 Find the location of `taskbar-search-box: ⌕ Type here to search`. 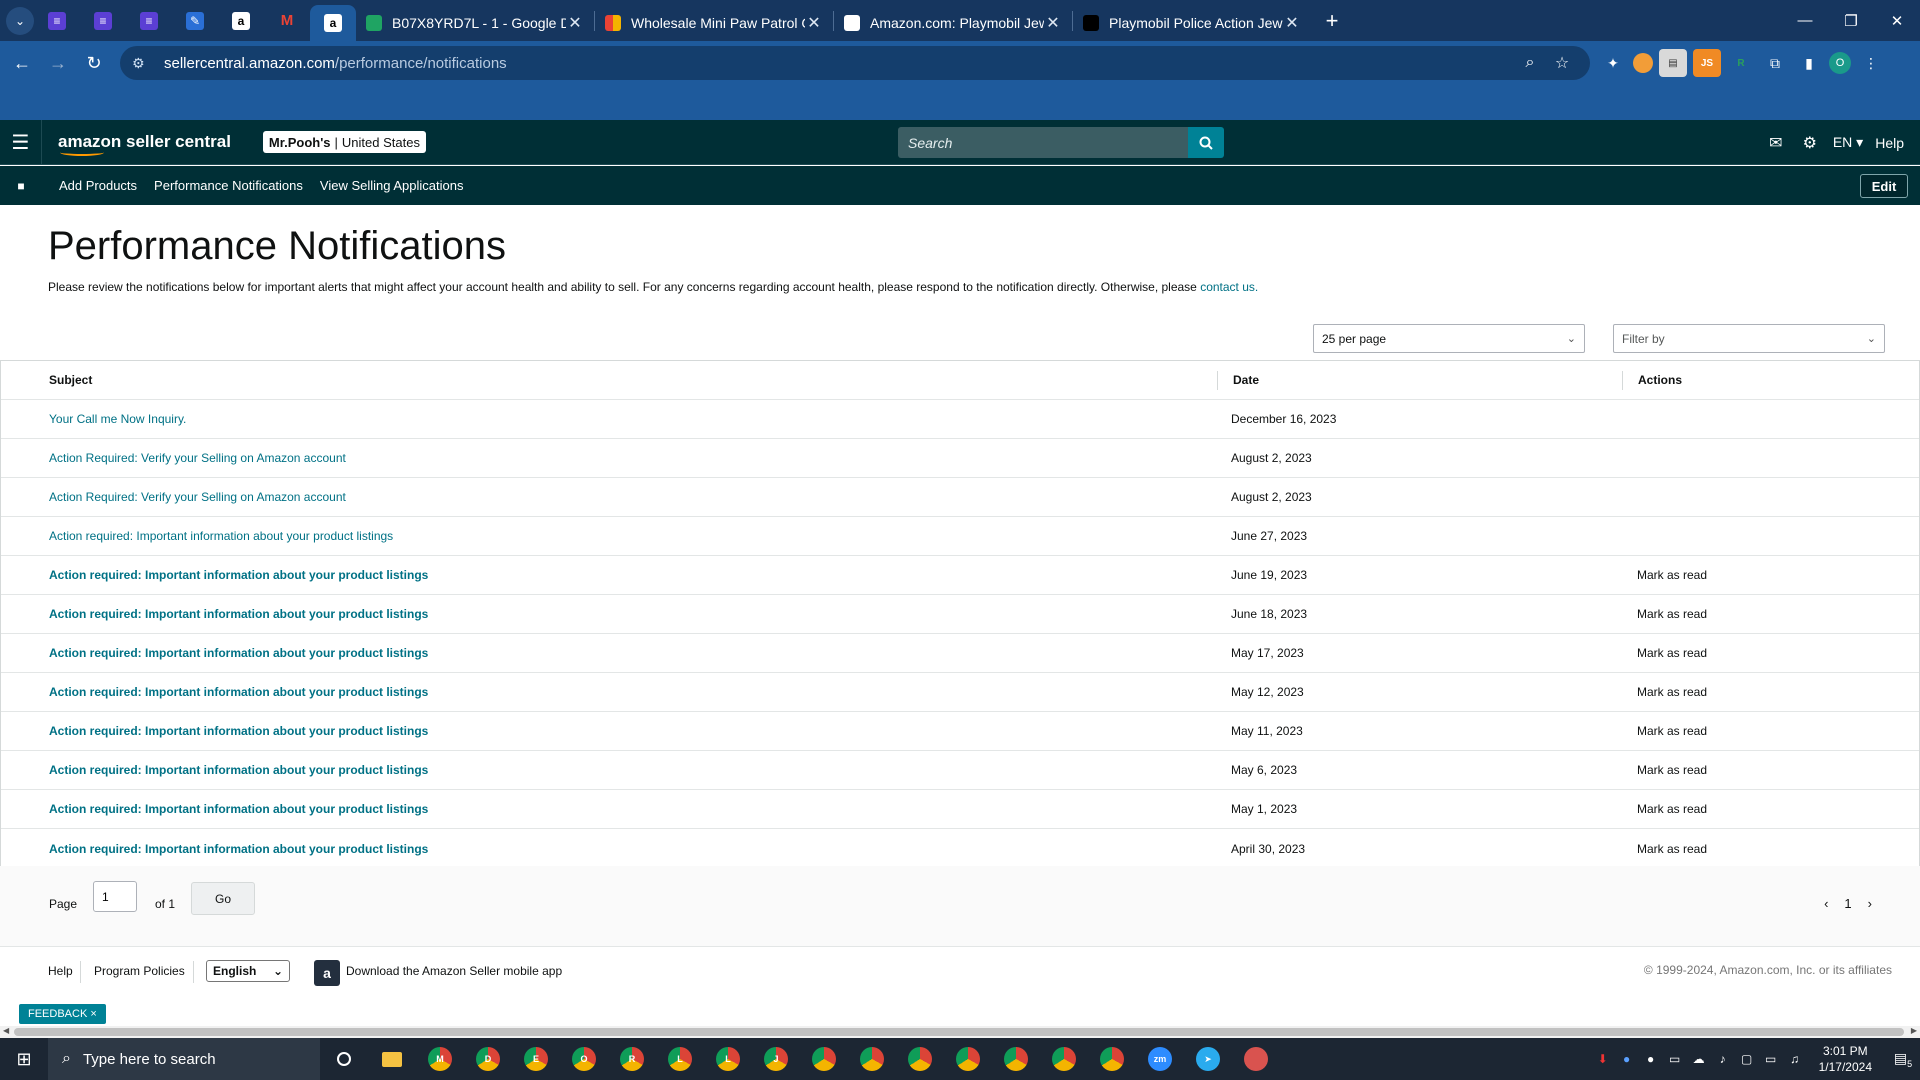

taskbar-search-box: ⌕ Type here to search is located at coordinates (184, 1059).